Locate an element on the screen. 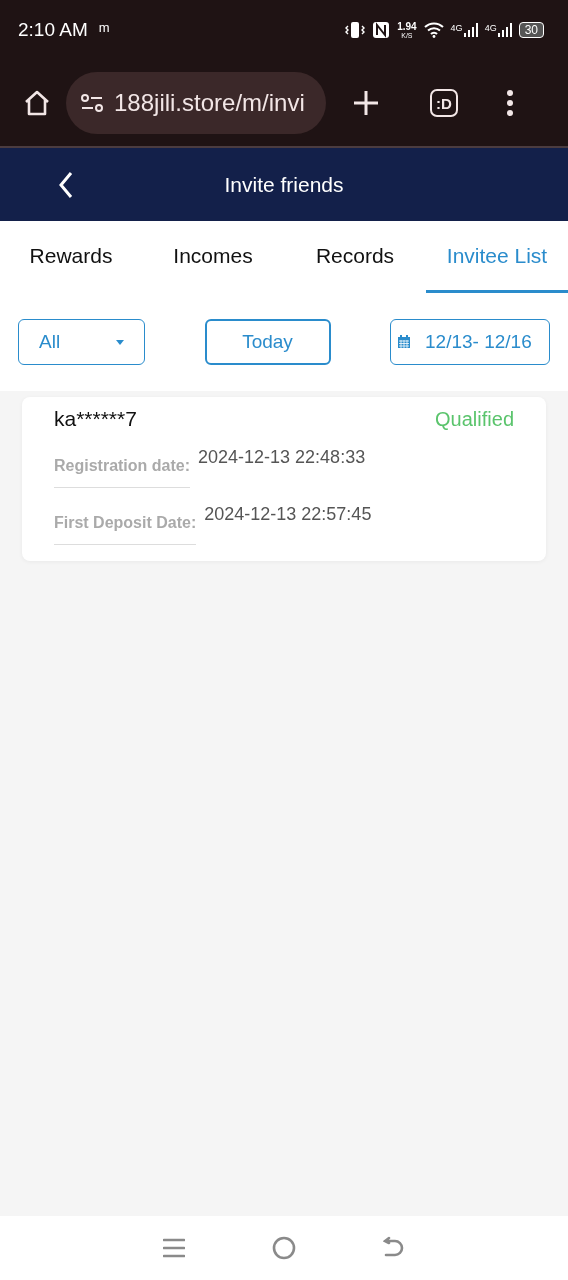 The image size is (568, 1280). page-title: Invite friends is located at coordinates (284, 184).